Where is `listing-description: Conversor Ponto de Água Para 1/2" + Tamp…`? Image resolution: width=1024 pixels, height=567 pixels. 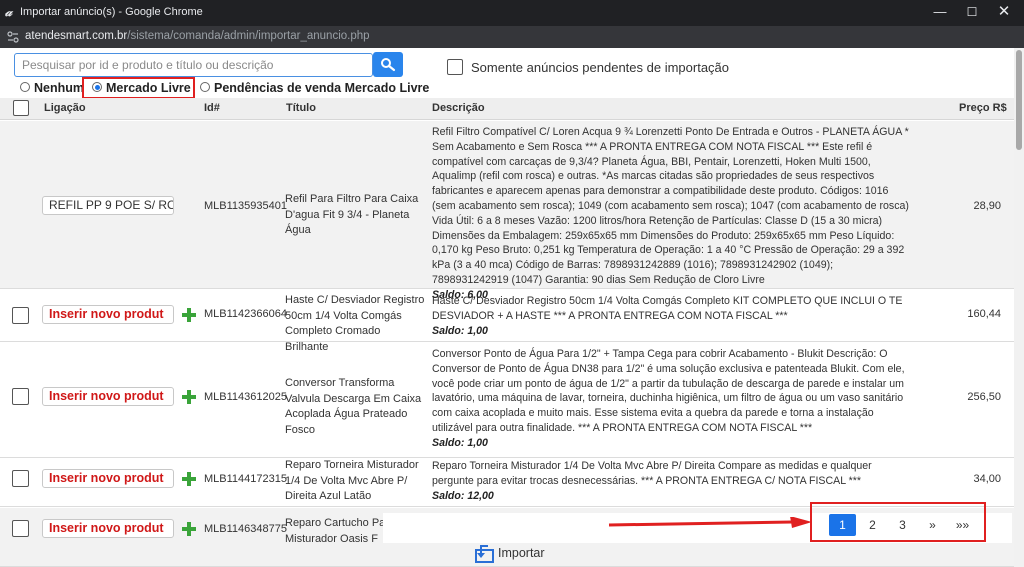 listing-description: Conversor Ponto de Água Para 1/2" + Tamp… is located at coordinates (672, 399).